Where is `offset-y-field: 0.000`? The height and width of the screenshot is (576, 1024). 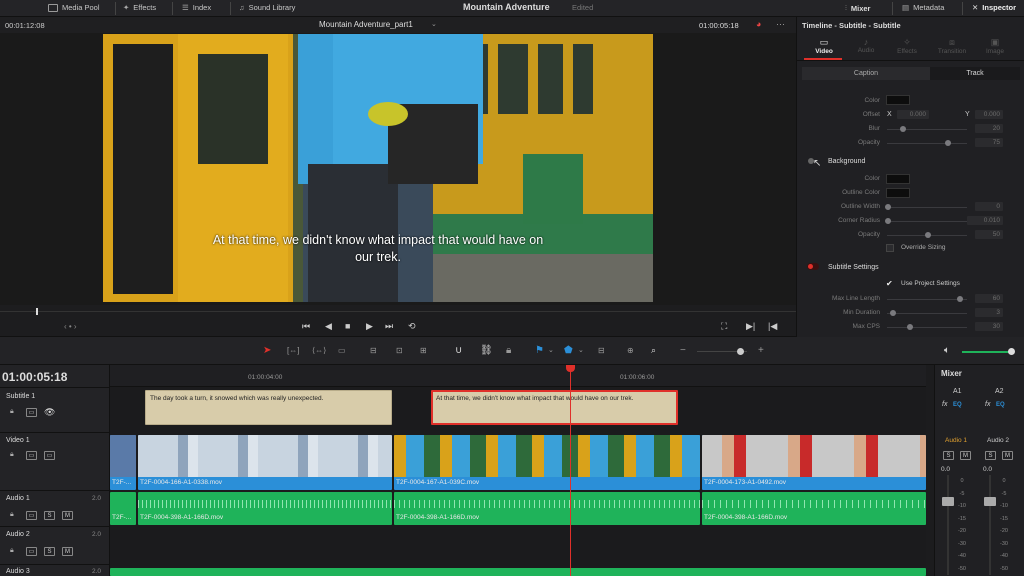 offset-y-field: 0.000 is located at coordinates (989, 114).